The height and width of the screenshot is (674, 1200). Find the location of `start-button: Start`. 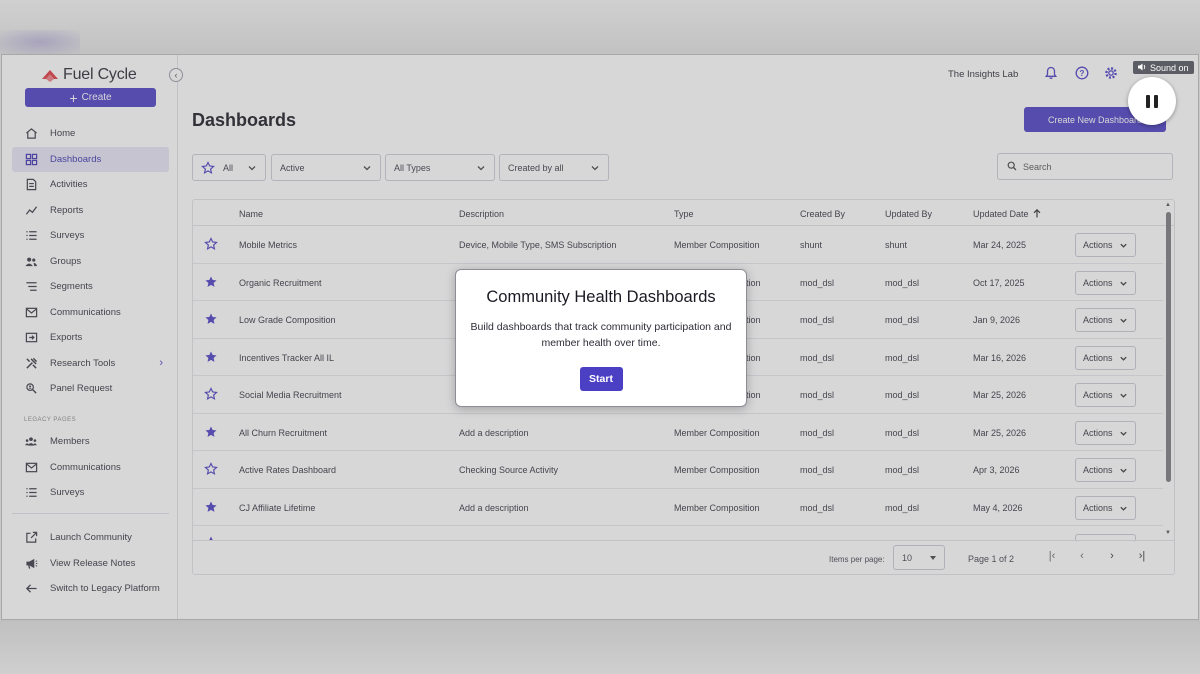

start-button: Start is located at coordinates (601, 379).